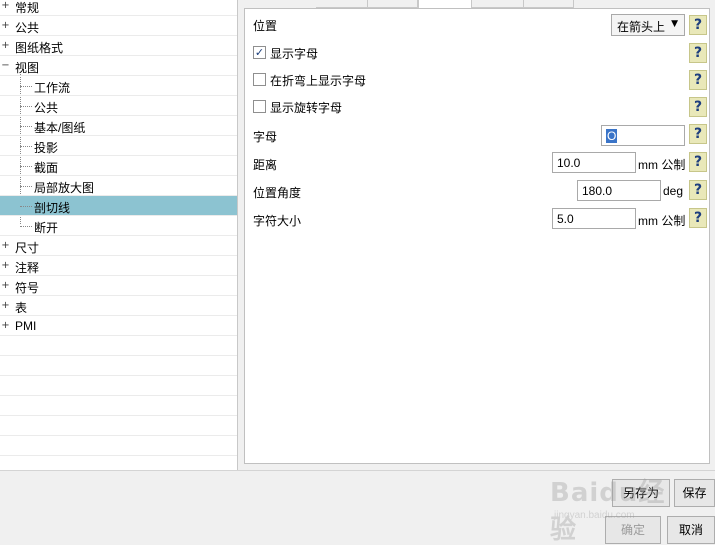 This screenshot has height=545, width=715. I want to click on tree-item-label: 尺寸, so click(27, 248).